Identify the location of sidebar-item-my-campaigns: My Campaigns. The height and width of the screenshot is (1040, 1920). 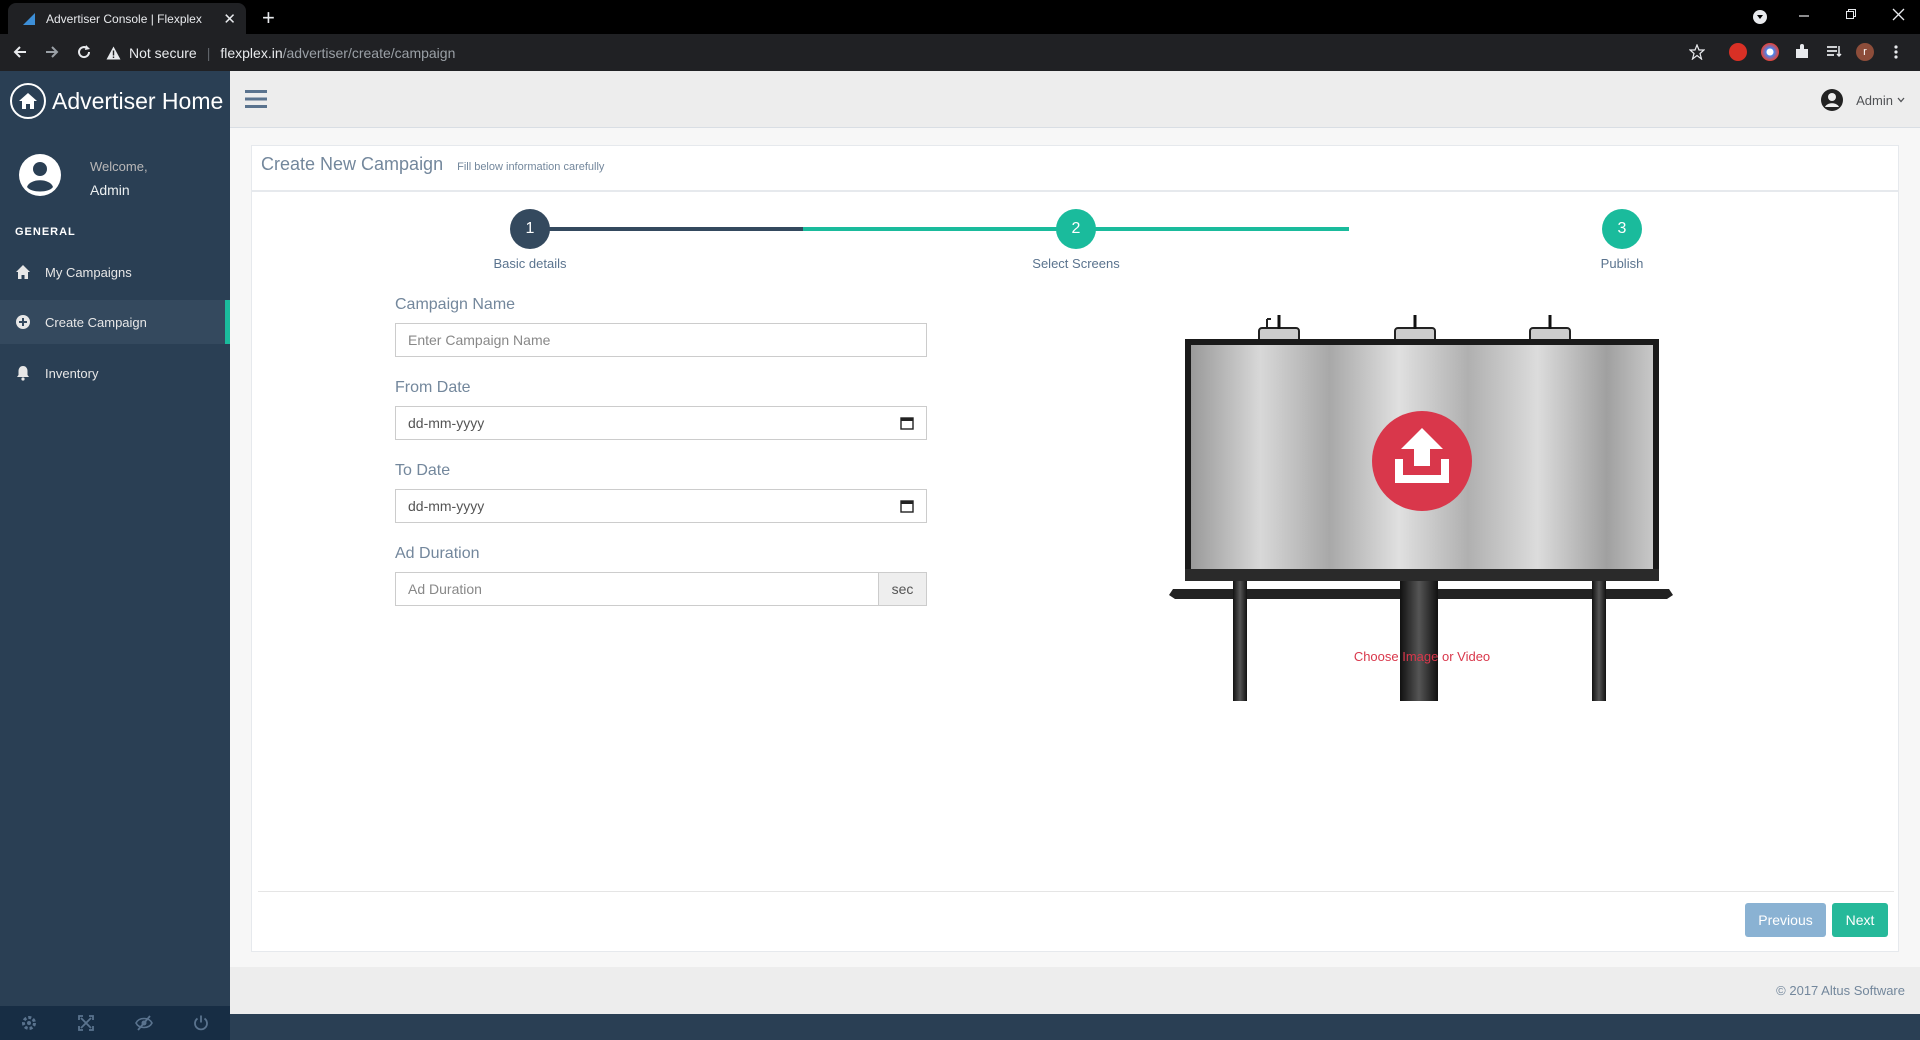
(115, 272).